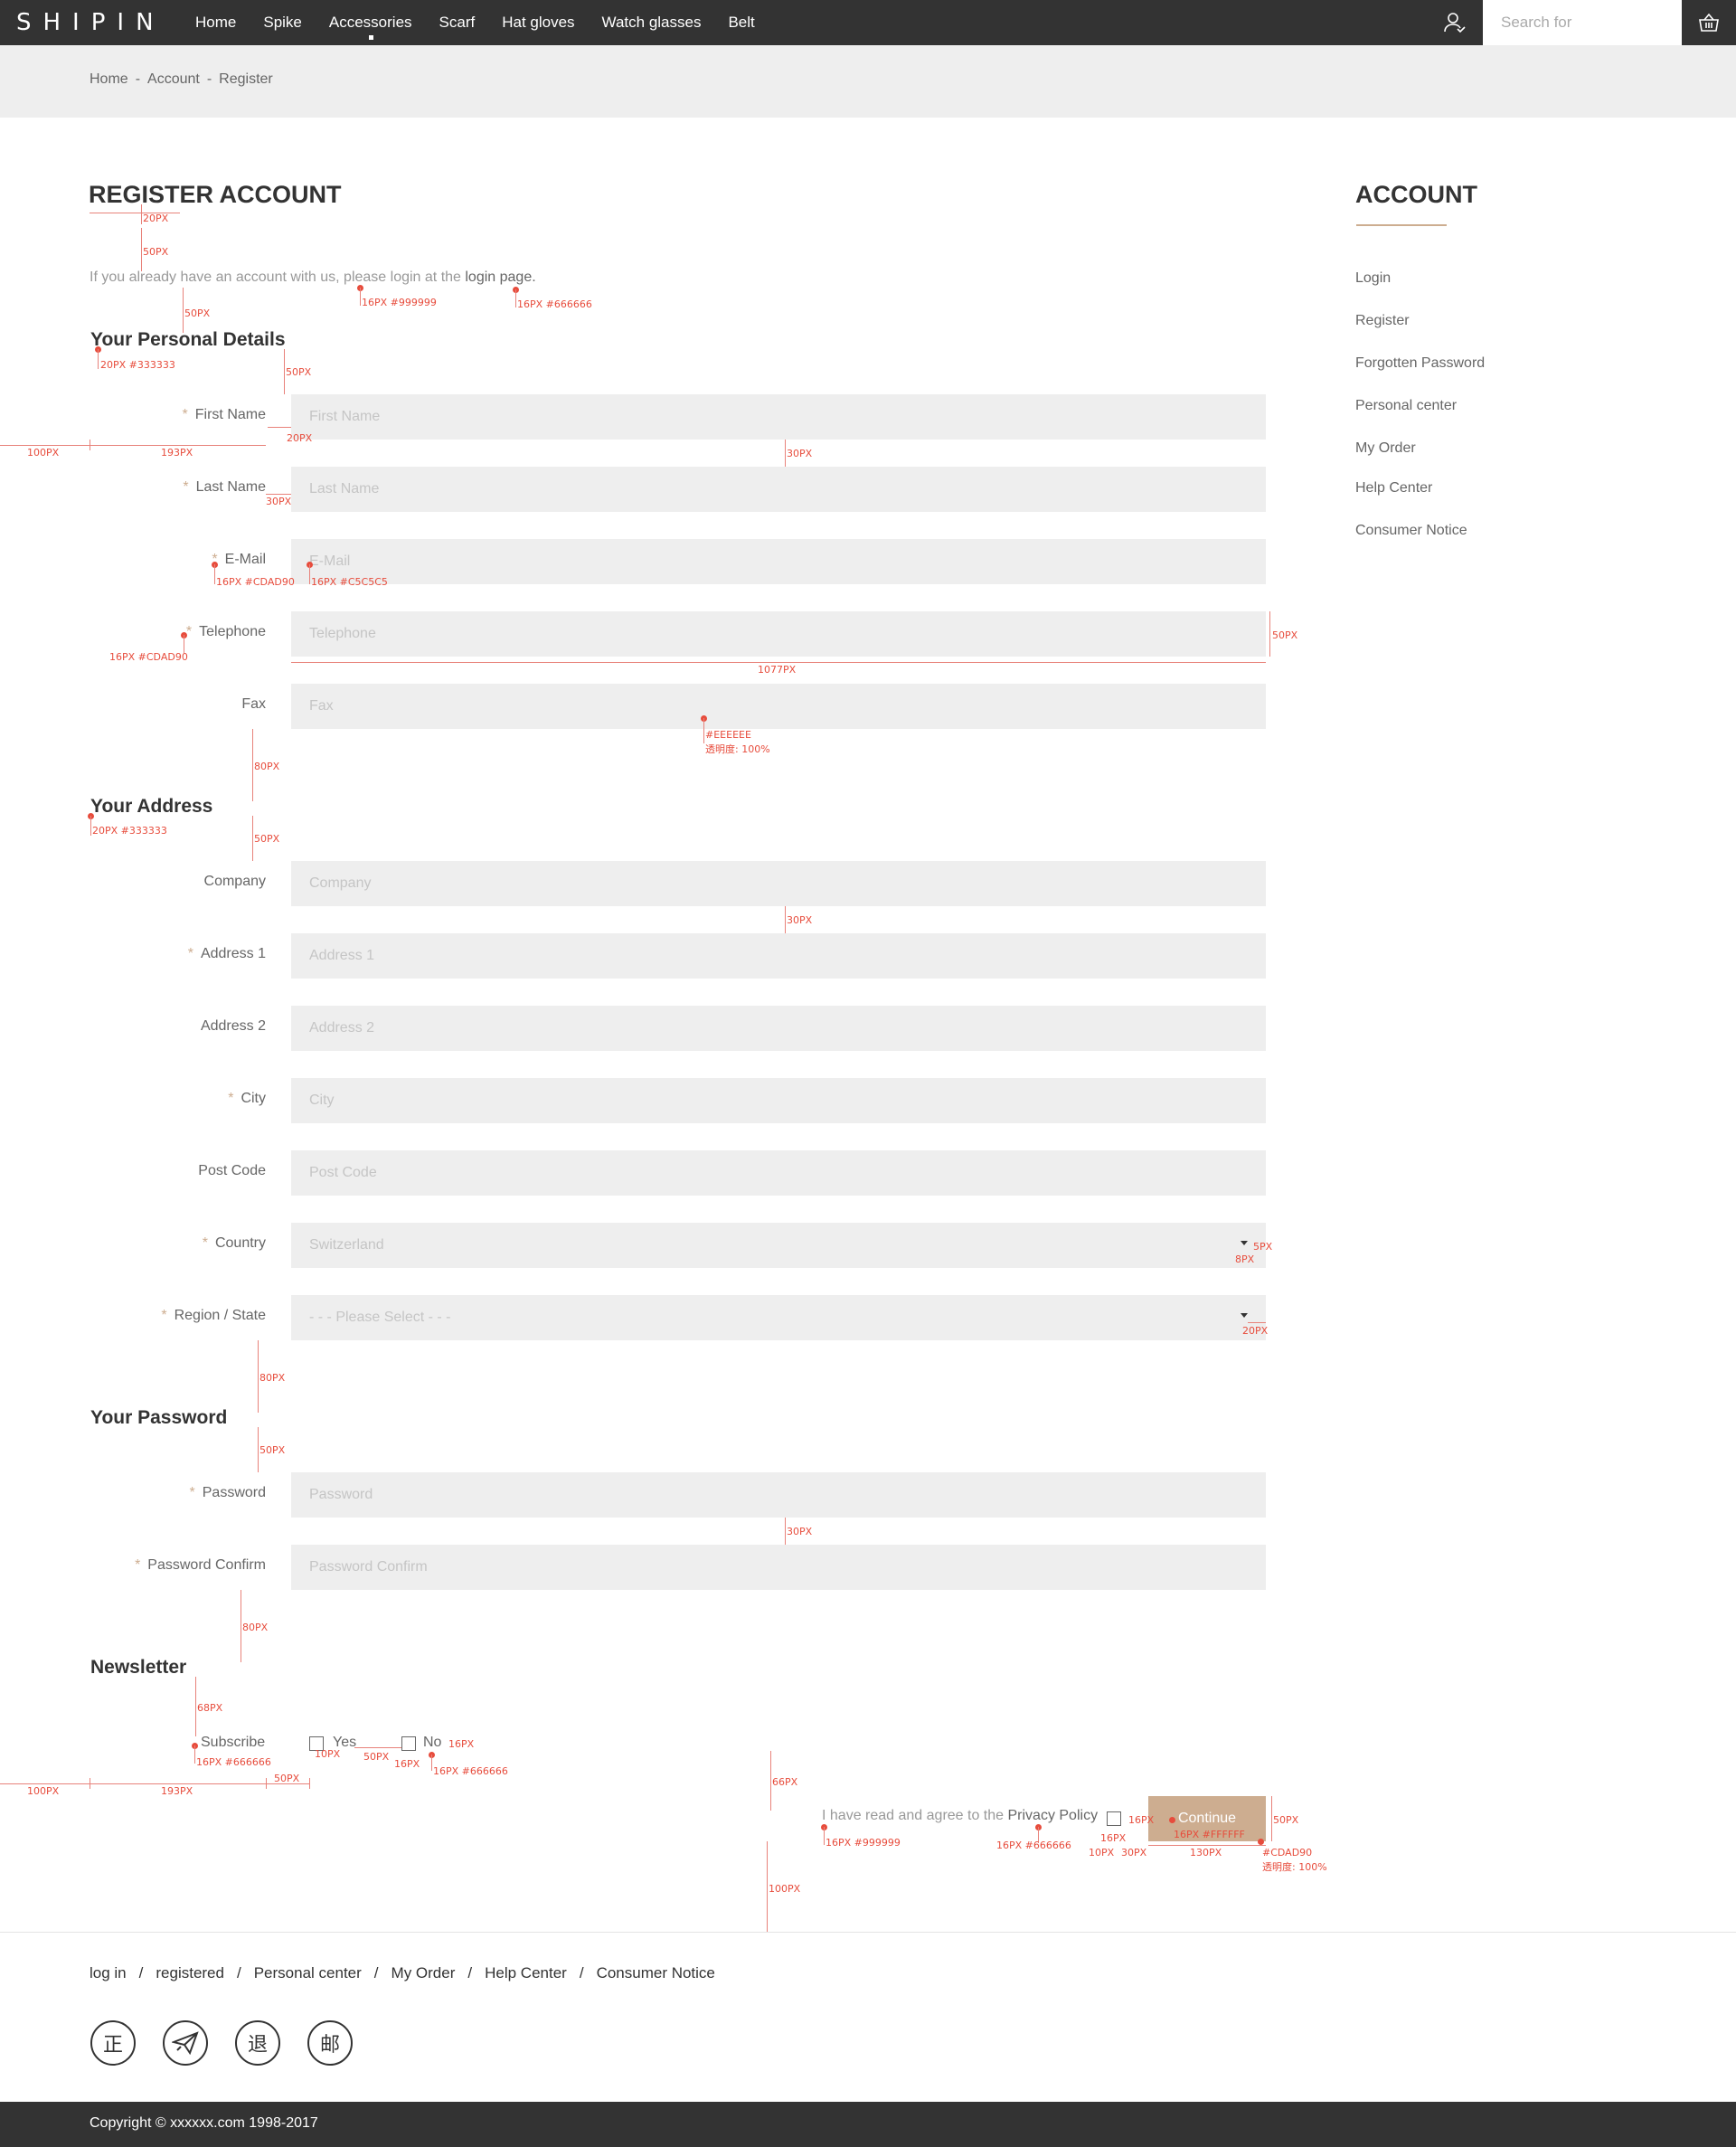 The width and height of the screenshot is (1736, 2147). I want to click on city-label-text: City, so click(254, 1098).